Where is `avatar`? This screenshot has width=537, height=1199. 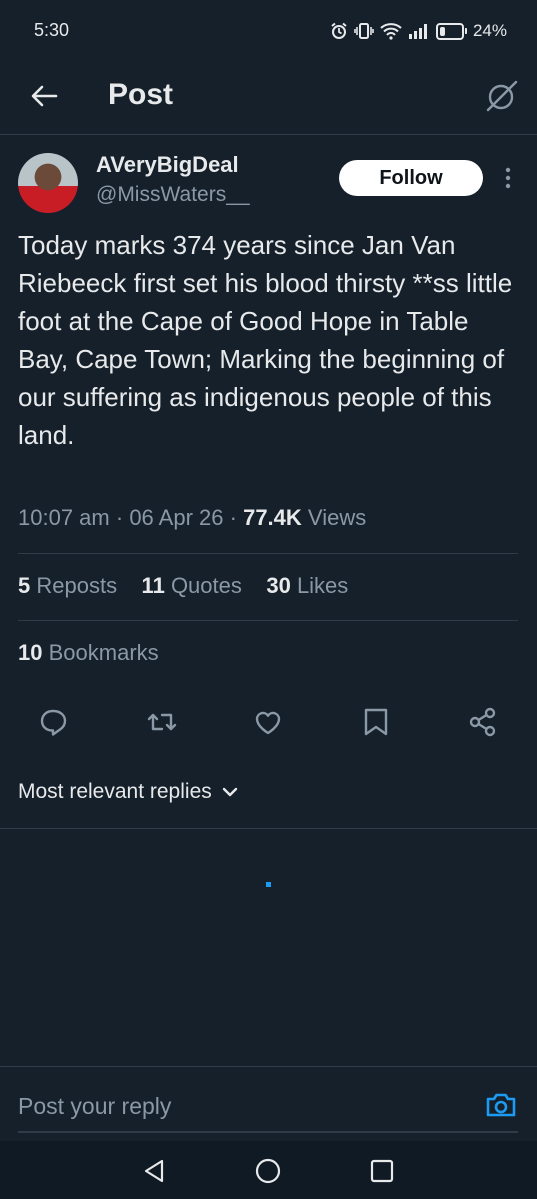
avatar is located at coordinates (48, 183).